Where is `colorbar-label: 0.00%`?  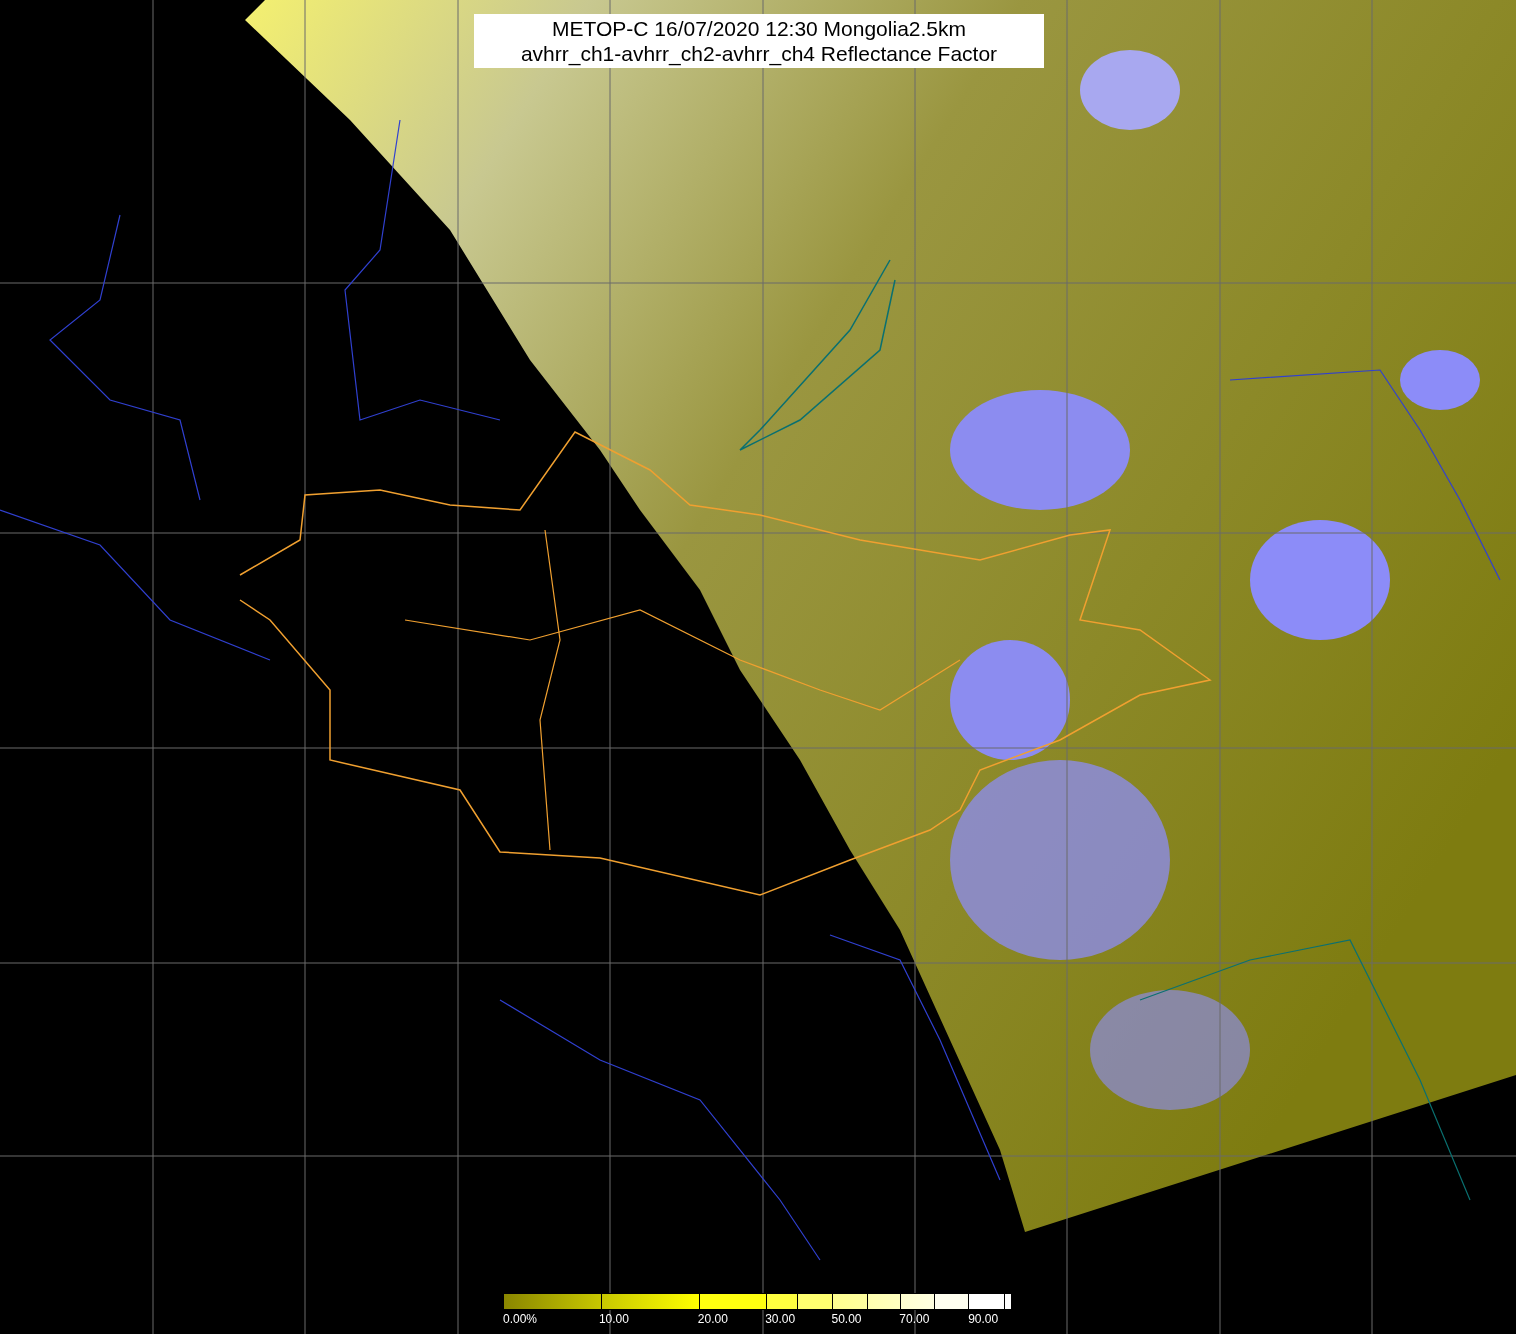
colorbar-label: 0.00% is located at coordinates (520, 1319).